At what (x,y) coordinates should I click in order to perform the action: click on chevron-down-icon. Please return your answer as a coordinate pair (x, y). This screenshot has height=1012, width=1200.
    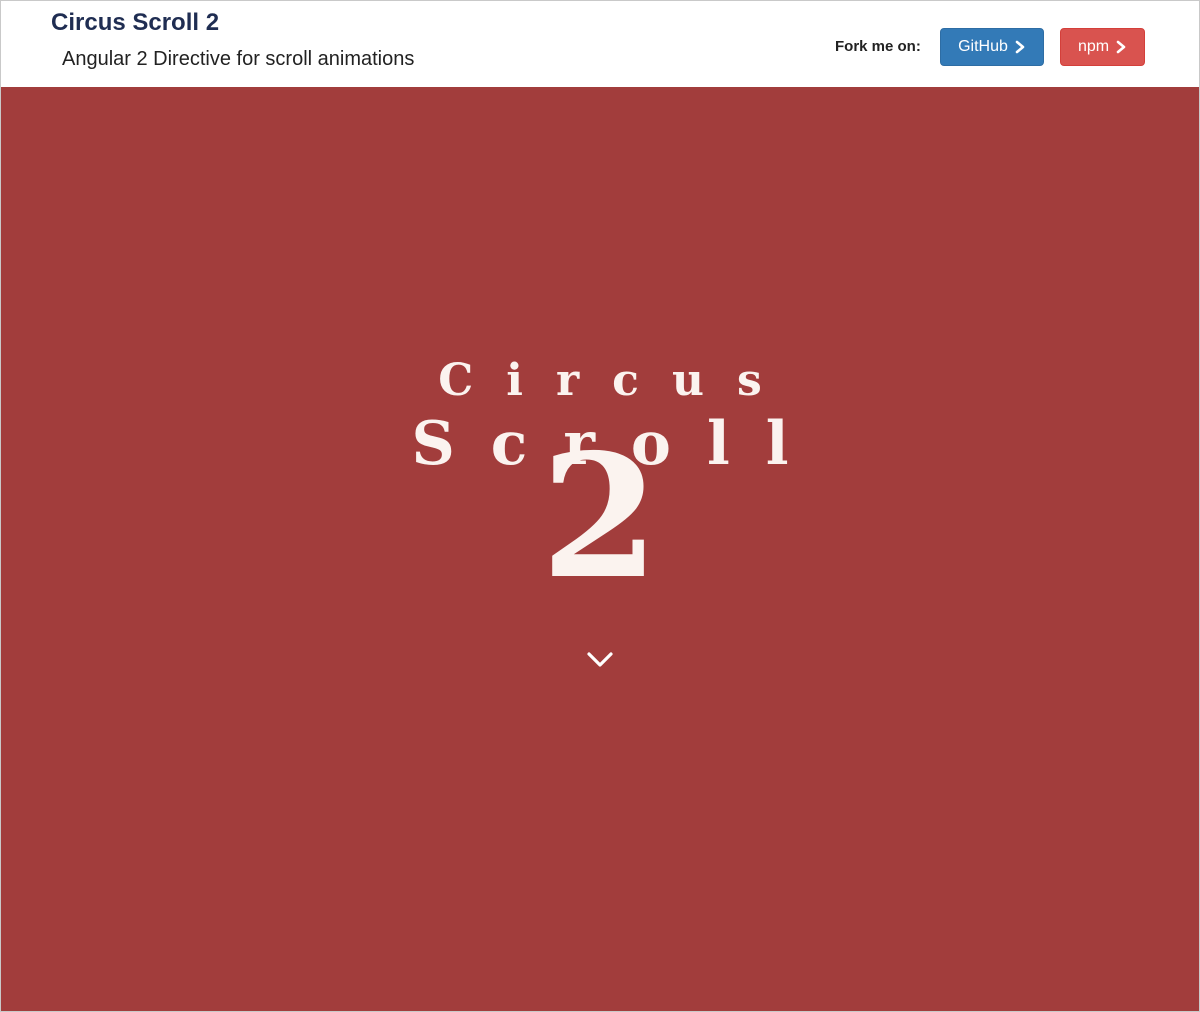
    Looking at the image, I should click on (600, 660).